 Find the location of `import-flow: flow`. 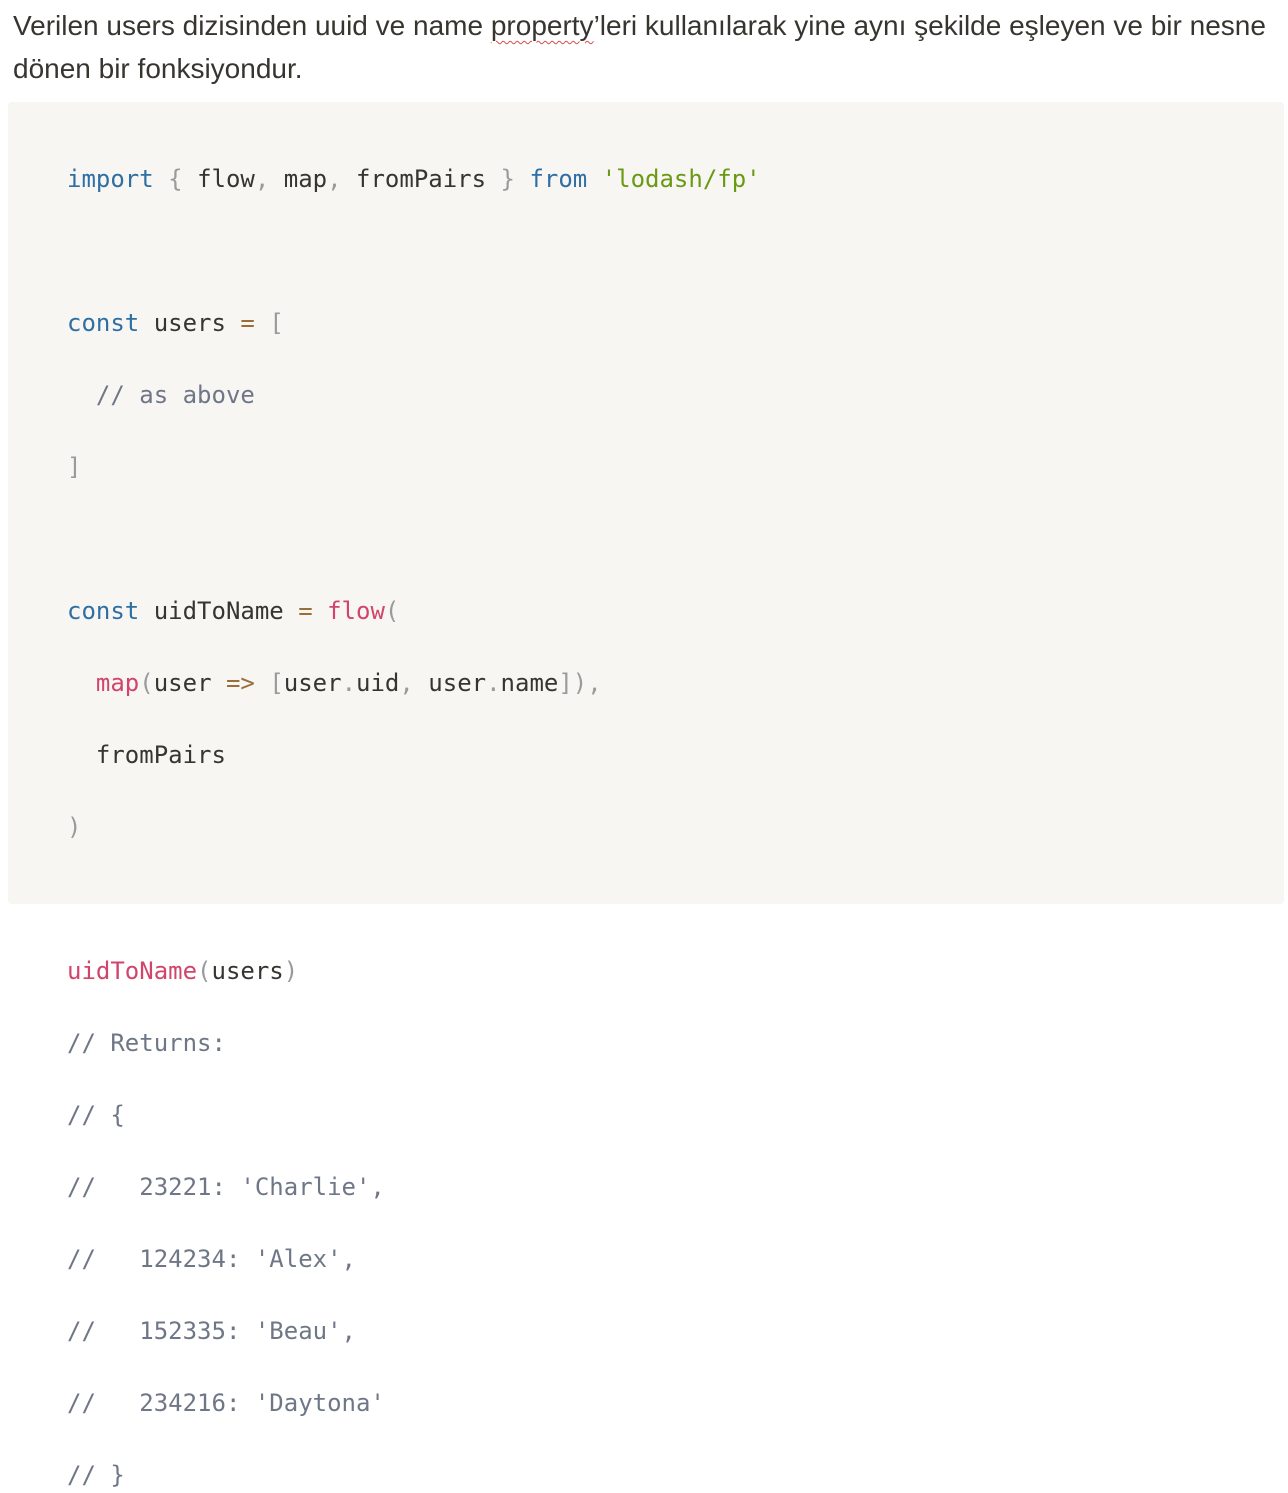

import-flow: flow is located at coordinates (226, 179).